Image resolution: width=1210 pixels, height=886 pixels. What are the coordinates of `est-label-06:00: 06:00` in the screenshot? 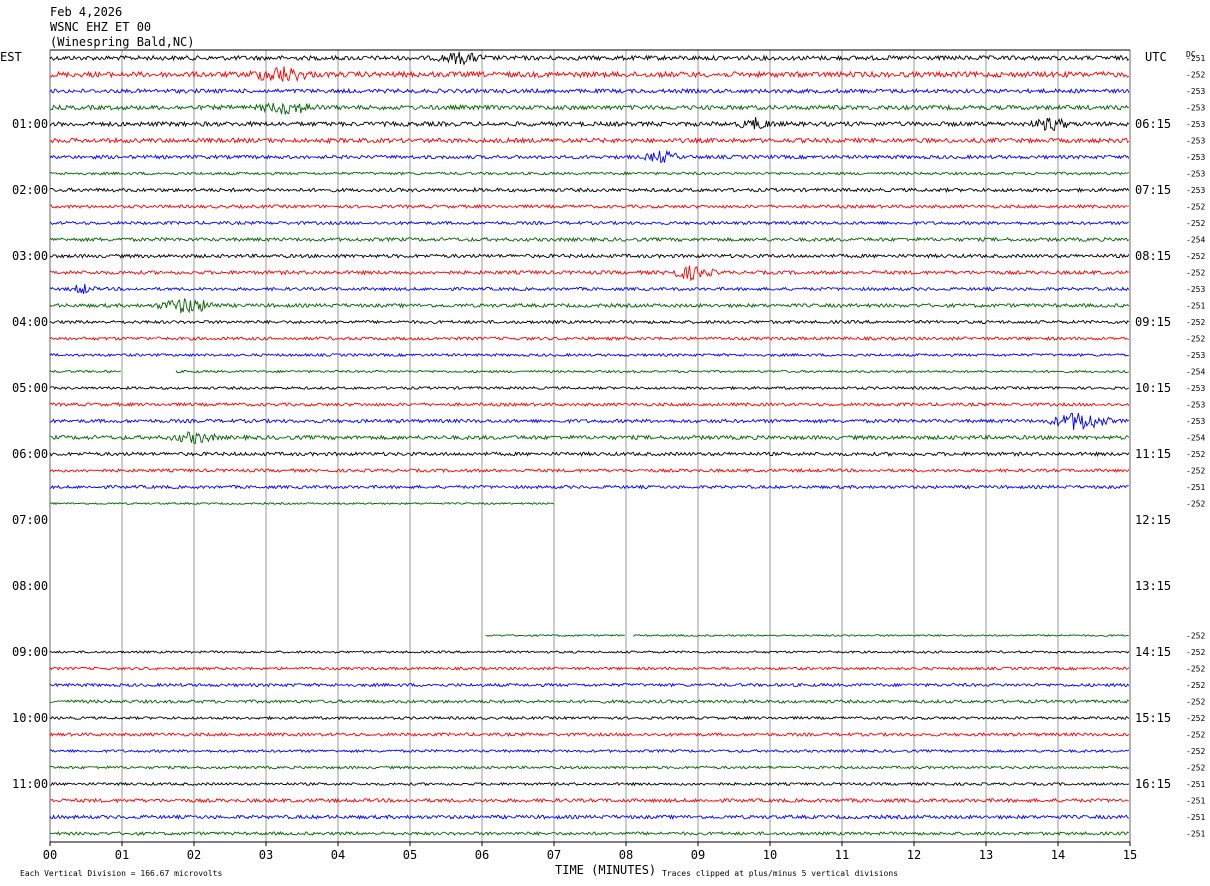 It's located at (30, 454).